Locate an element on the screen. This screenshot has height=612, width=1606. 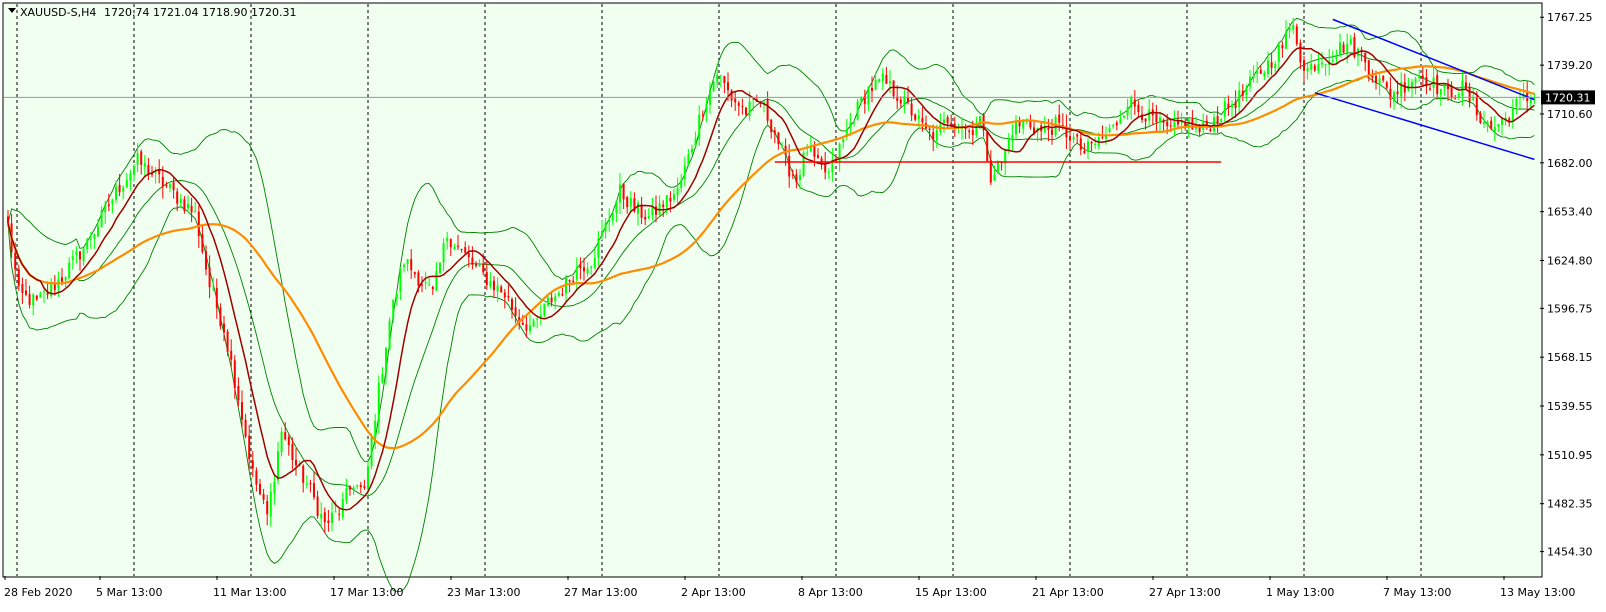
x-tick-label: 27 Mar 13:00 is located at coordinates (600, 592).